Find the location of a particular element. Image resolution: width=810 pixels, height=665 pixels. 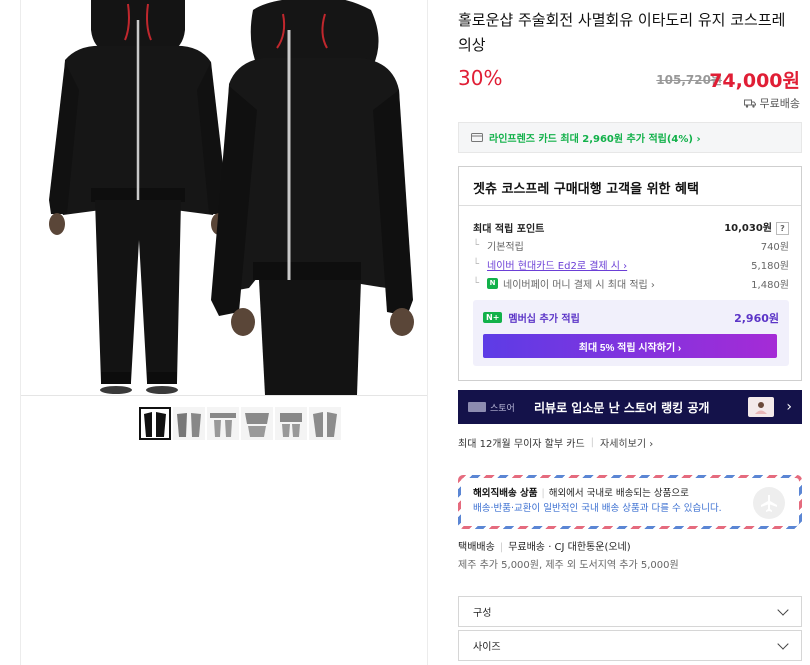

benefit-divider is located at coordinates (630, 205).